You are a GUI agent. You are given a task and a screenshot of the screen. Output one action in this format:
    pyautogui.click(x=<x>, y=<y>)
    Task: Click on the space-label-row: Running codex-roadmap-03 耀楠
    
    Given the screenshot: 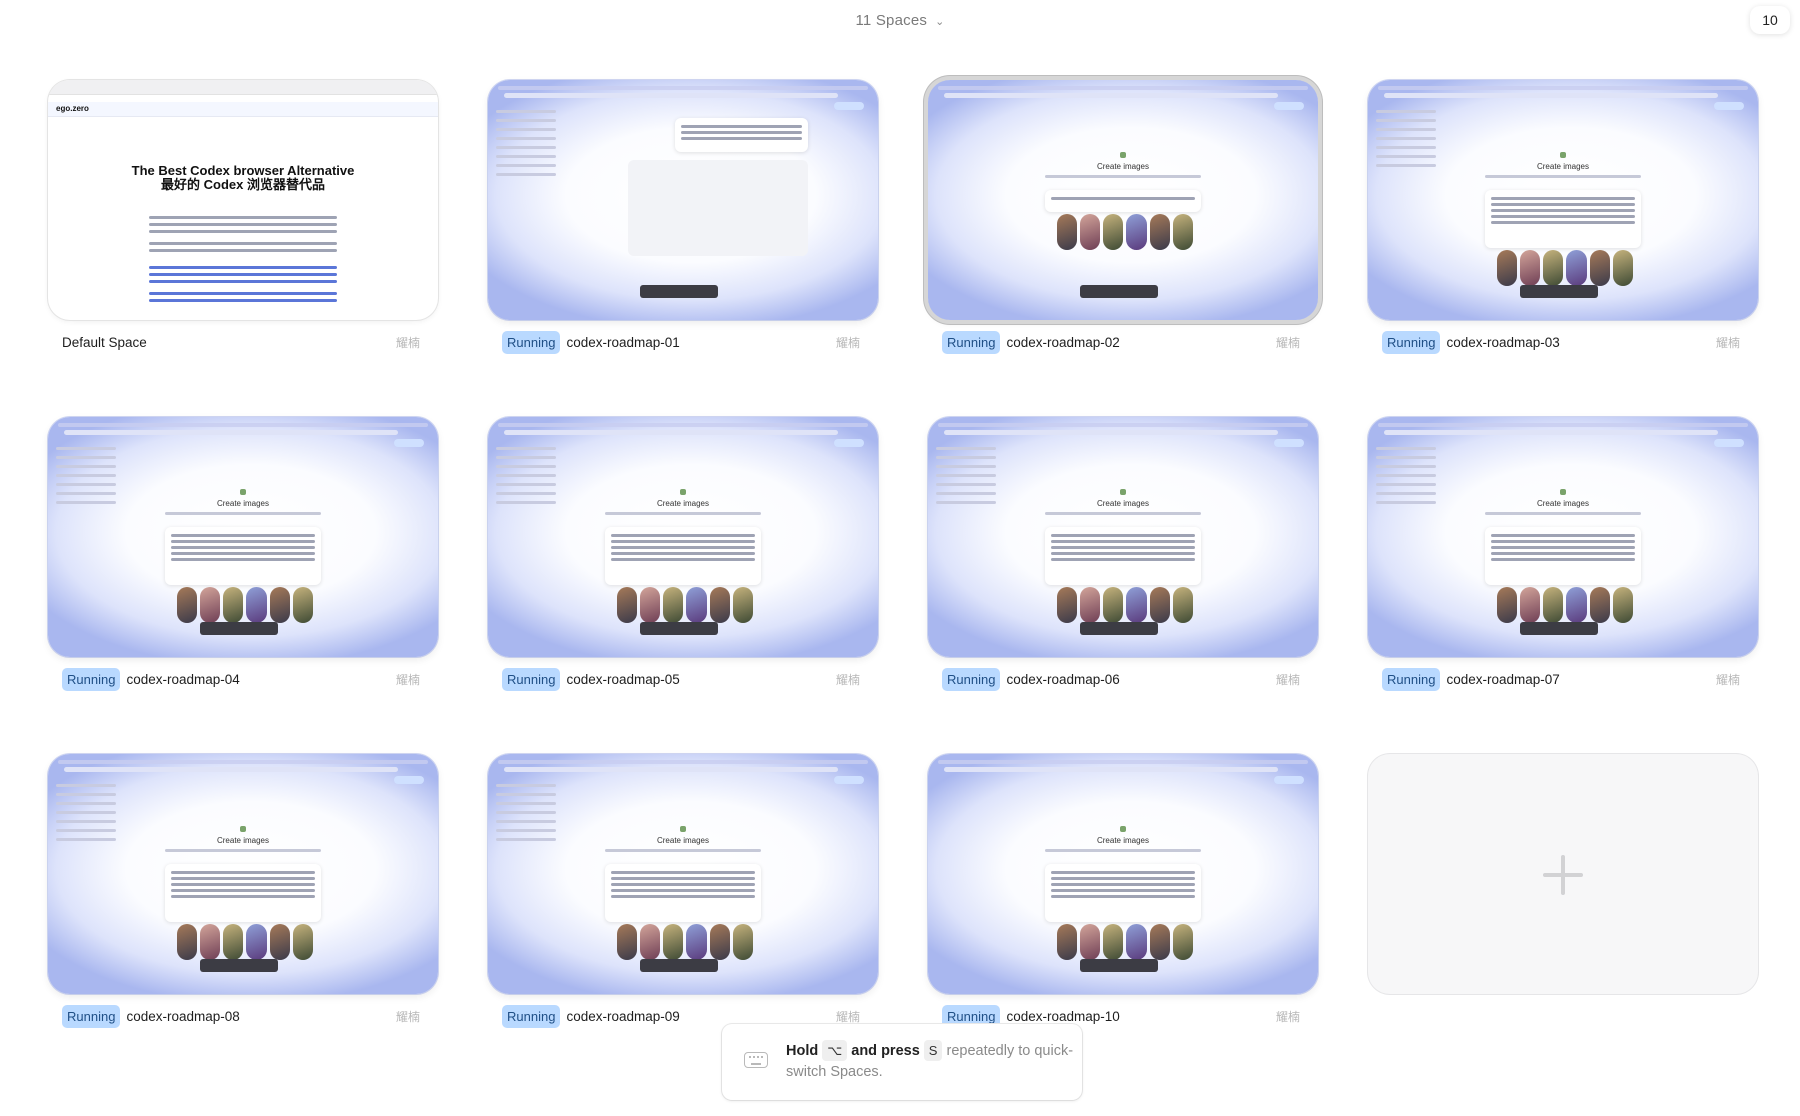 What is the action you would take?
    pyautogui.click(x=1561, y=342)
    